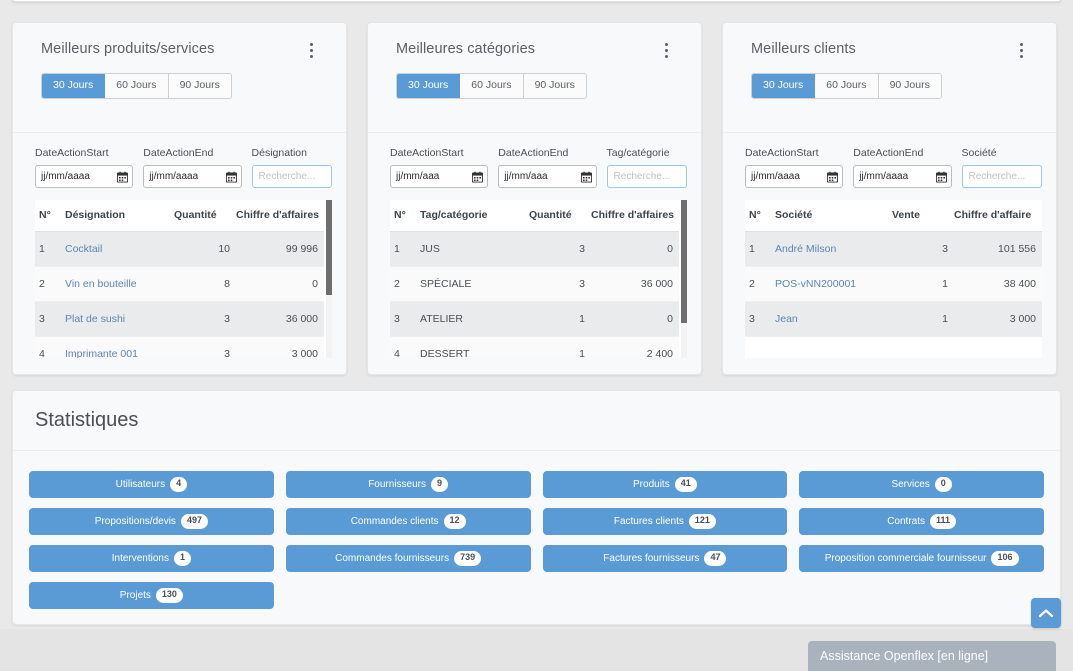  Describe the element at coordinates (560, 216) in the screenshot. I see `th-qty: Quantité` at that location.